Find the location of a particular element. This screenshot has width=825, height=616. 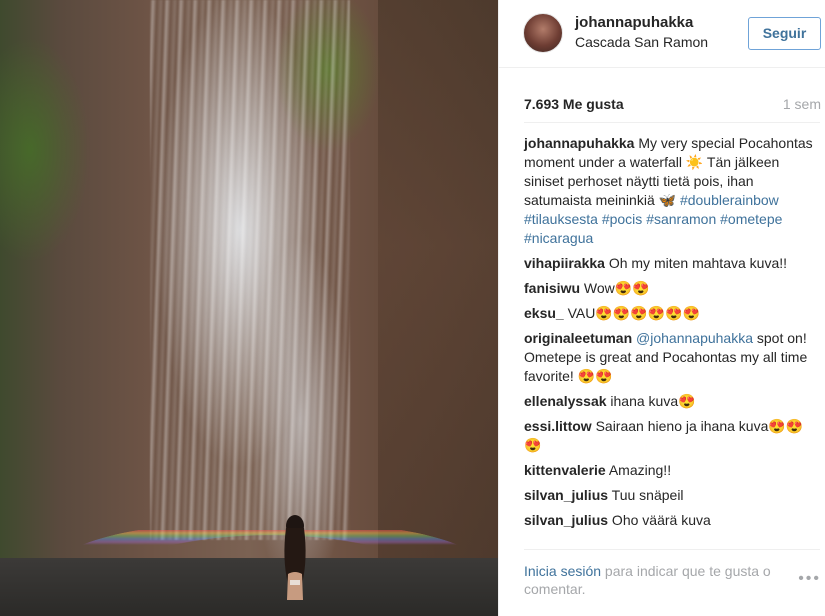

comment-username: originaleetuman is located at coordinates (578, 338).